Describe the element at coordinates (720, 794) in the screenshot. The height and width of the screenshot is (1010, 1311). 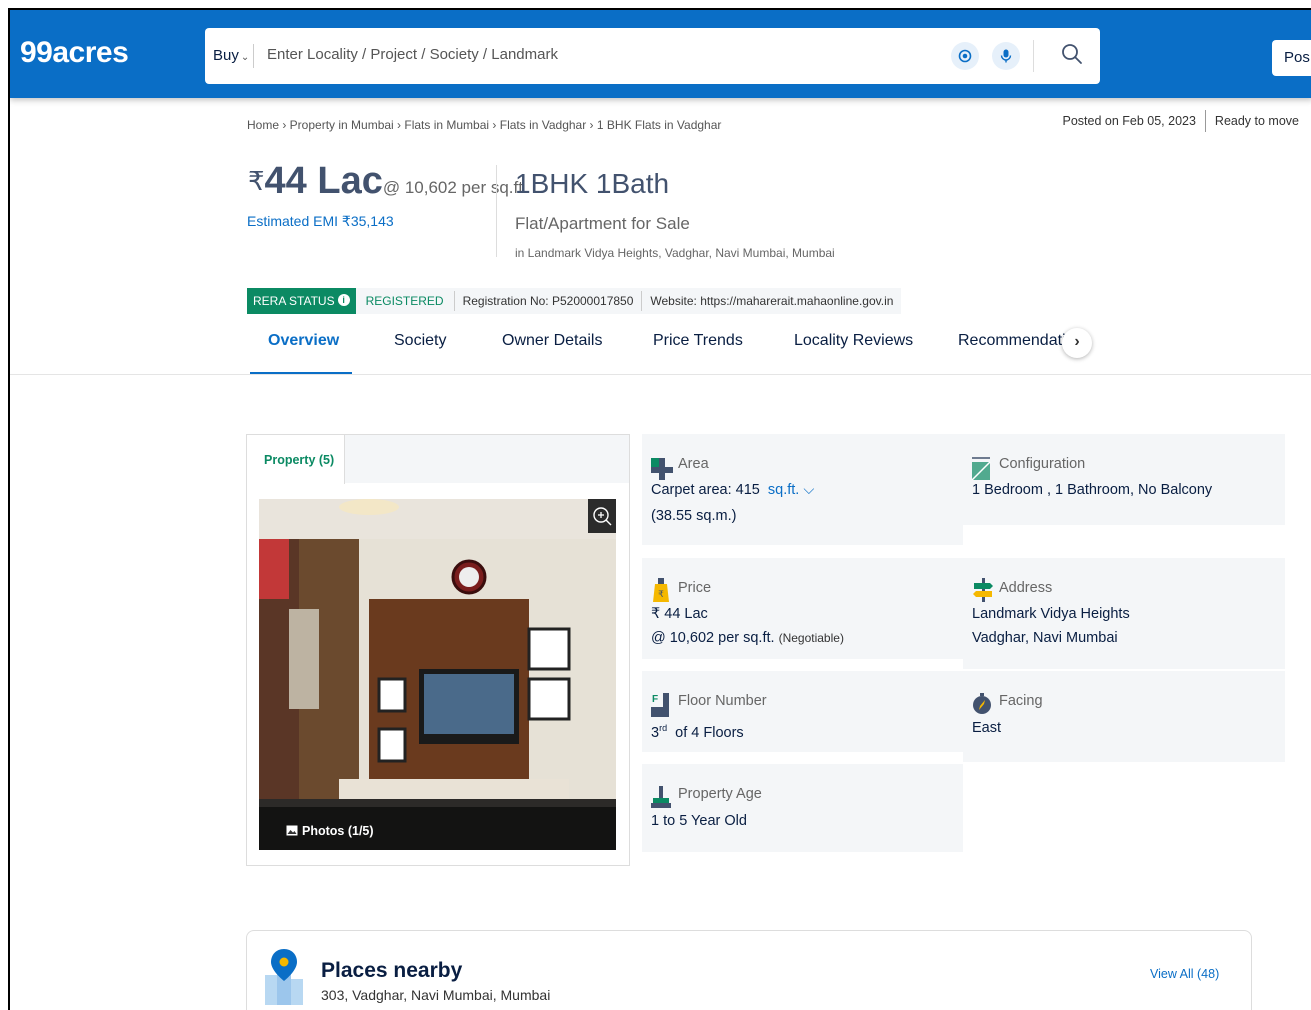
I see `detail-property-age-label: Property Age` at that location.